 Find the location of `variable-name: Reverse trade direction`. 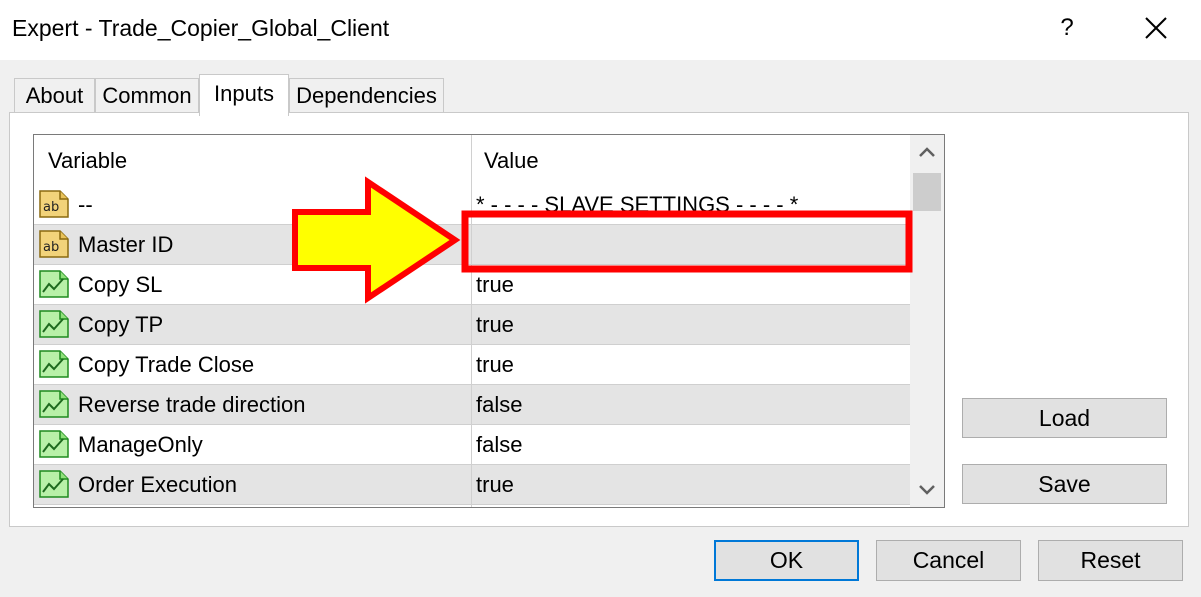

variable-name: Reverse trade direction is located at coordinates (192, 404).